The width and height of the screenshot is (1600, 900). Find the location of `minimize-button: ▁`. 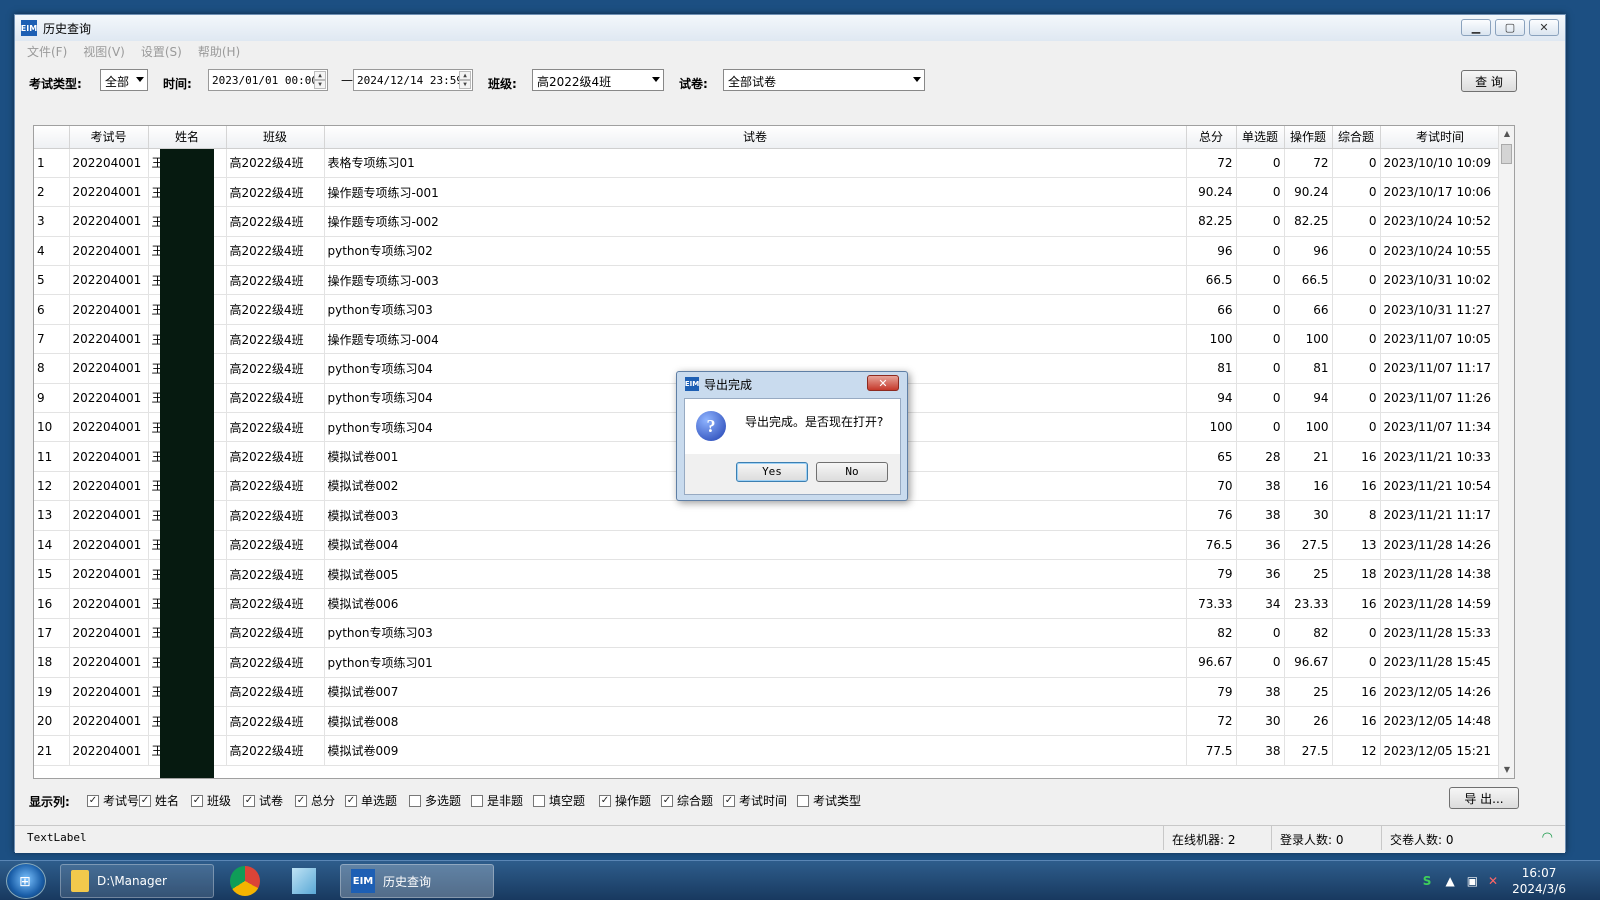

minimize-button: ▁ is located at coordinates (1476, 27).